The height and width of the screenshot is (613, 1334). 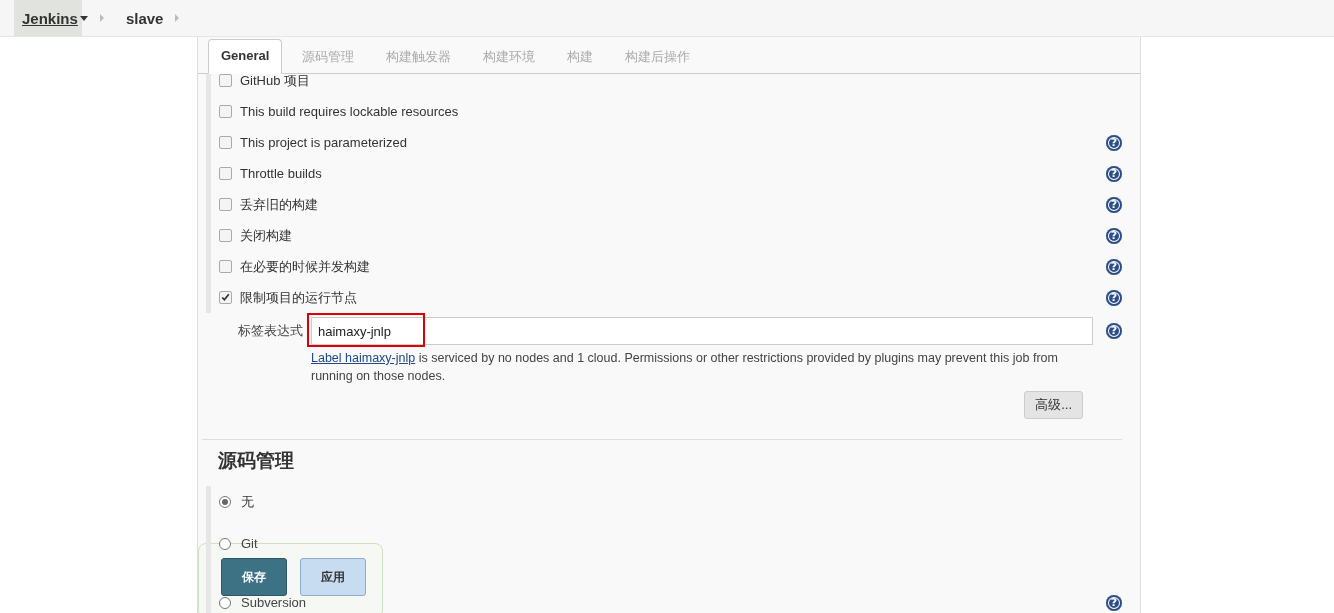 What do you see at coordinates (276, 80) in the screenshot?
I see `checkbox-label: GitHub 项目` at bounding box center [276, 80].